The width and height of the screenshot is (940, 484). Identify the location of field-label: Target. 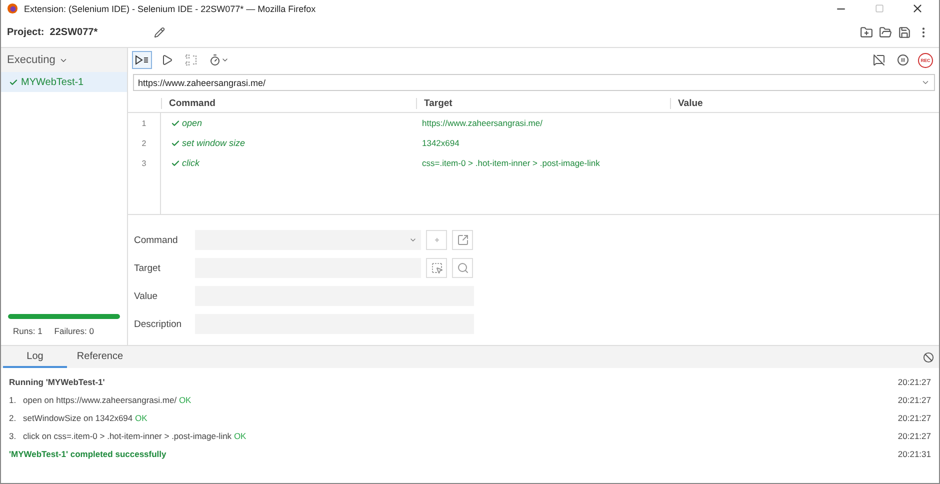
(148, 268).